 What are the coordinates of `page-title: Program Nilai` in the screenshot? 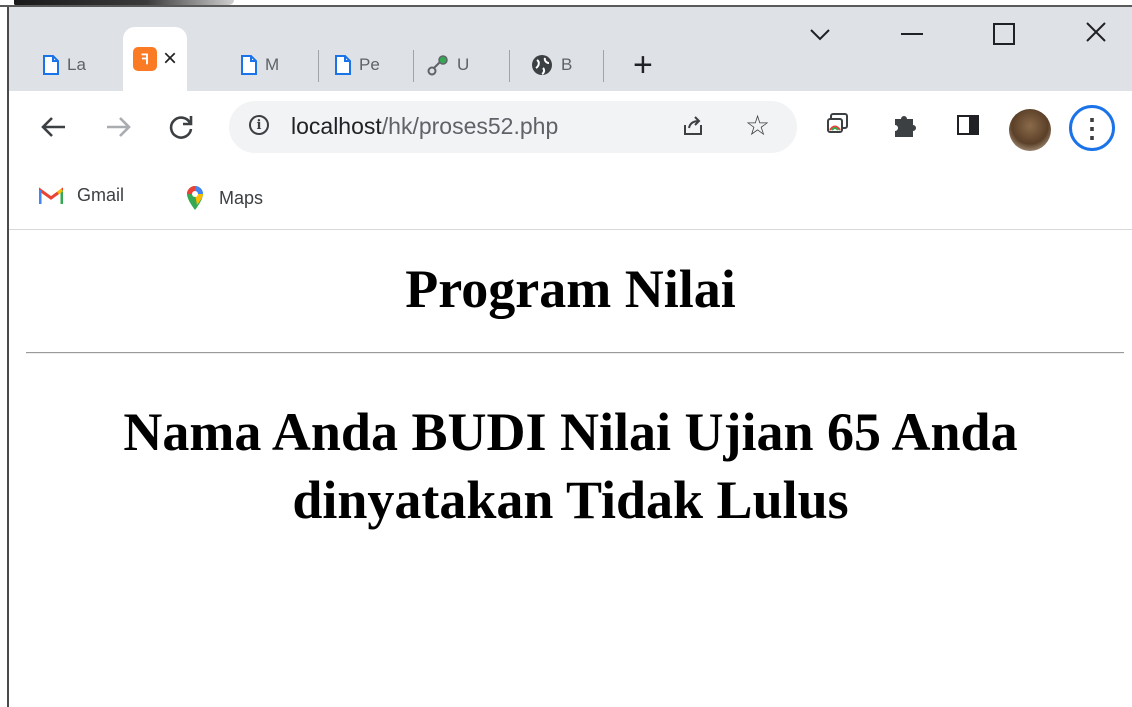 It's located at (570, 289).